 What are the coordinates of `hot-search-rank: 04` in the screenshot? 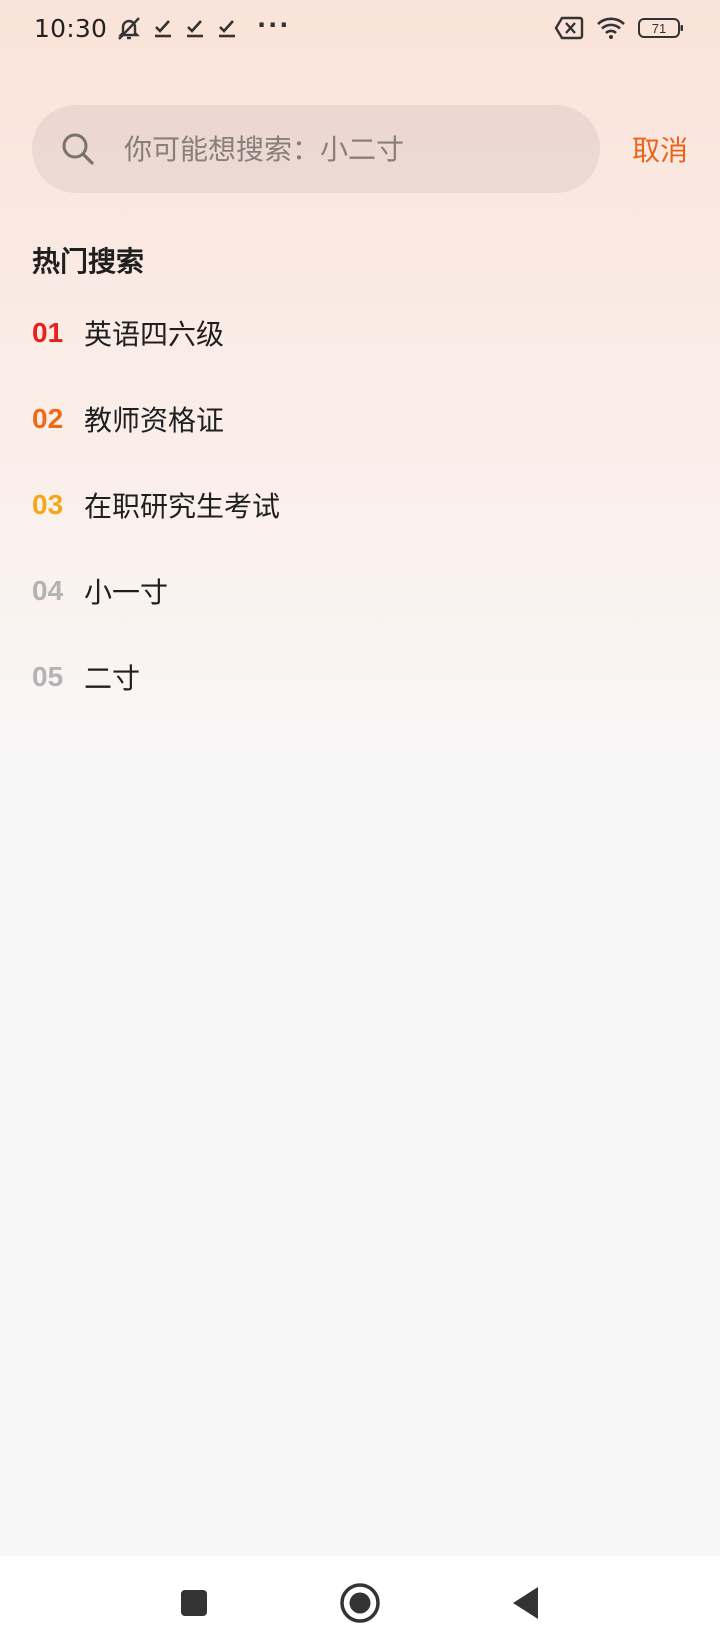 It's located at (48, 590).